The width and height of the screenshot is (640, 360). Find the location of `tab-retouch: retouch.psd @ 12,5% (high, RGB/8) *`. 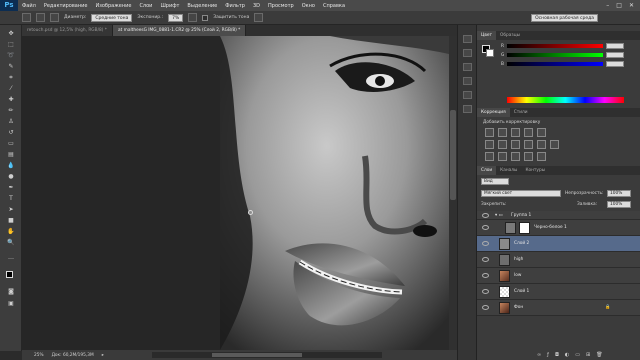

tab-retouch: retouch.psd @ 12,5% (high, RGB/8) * is located at coordinates (67, 30).